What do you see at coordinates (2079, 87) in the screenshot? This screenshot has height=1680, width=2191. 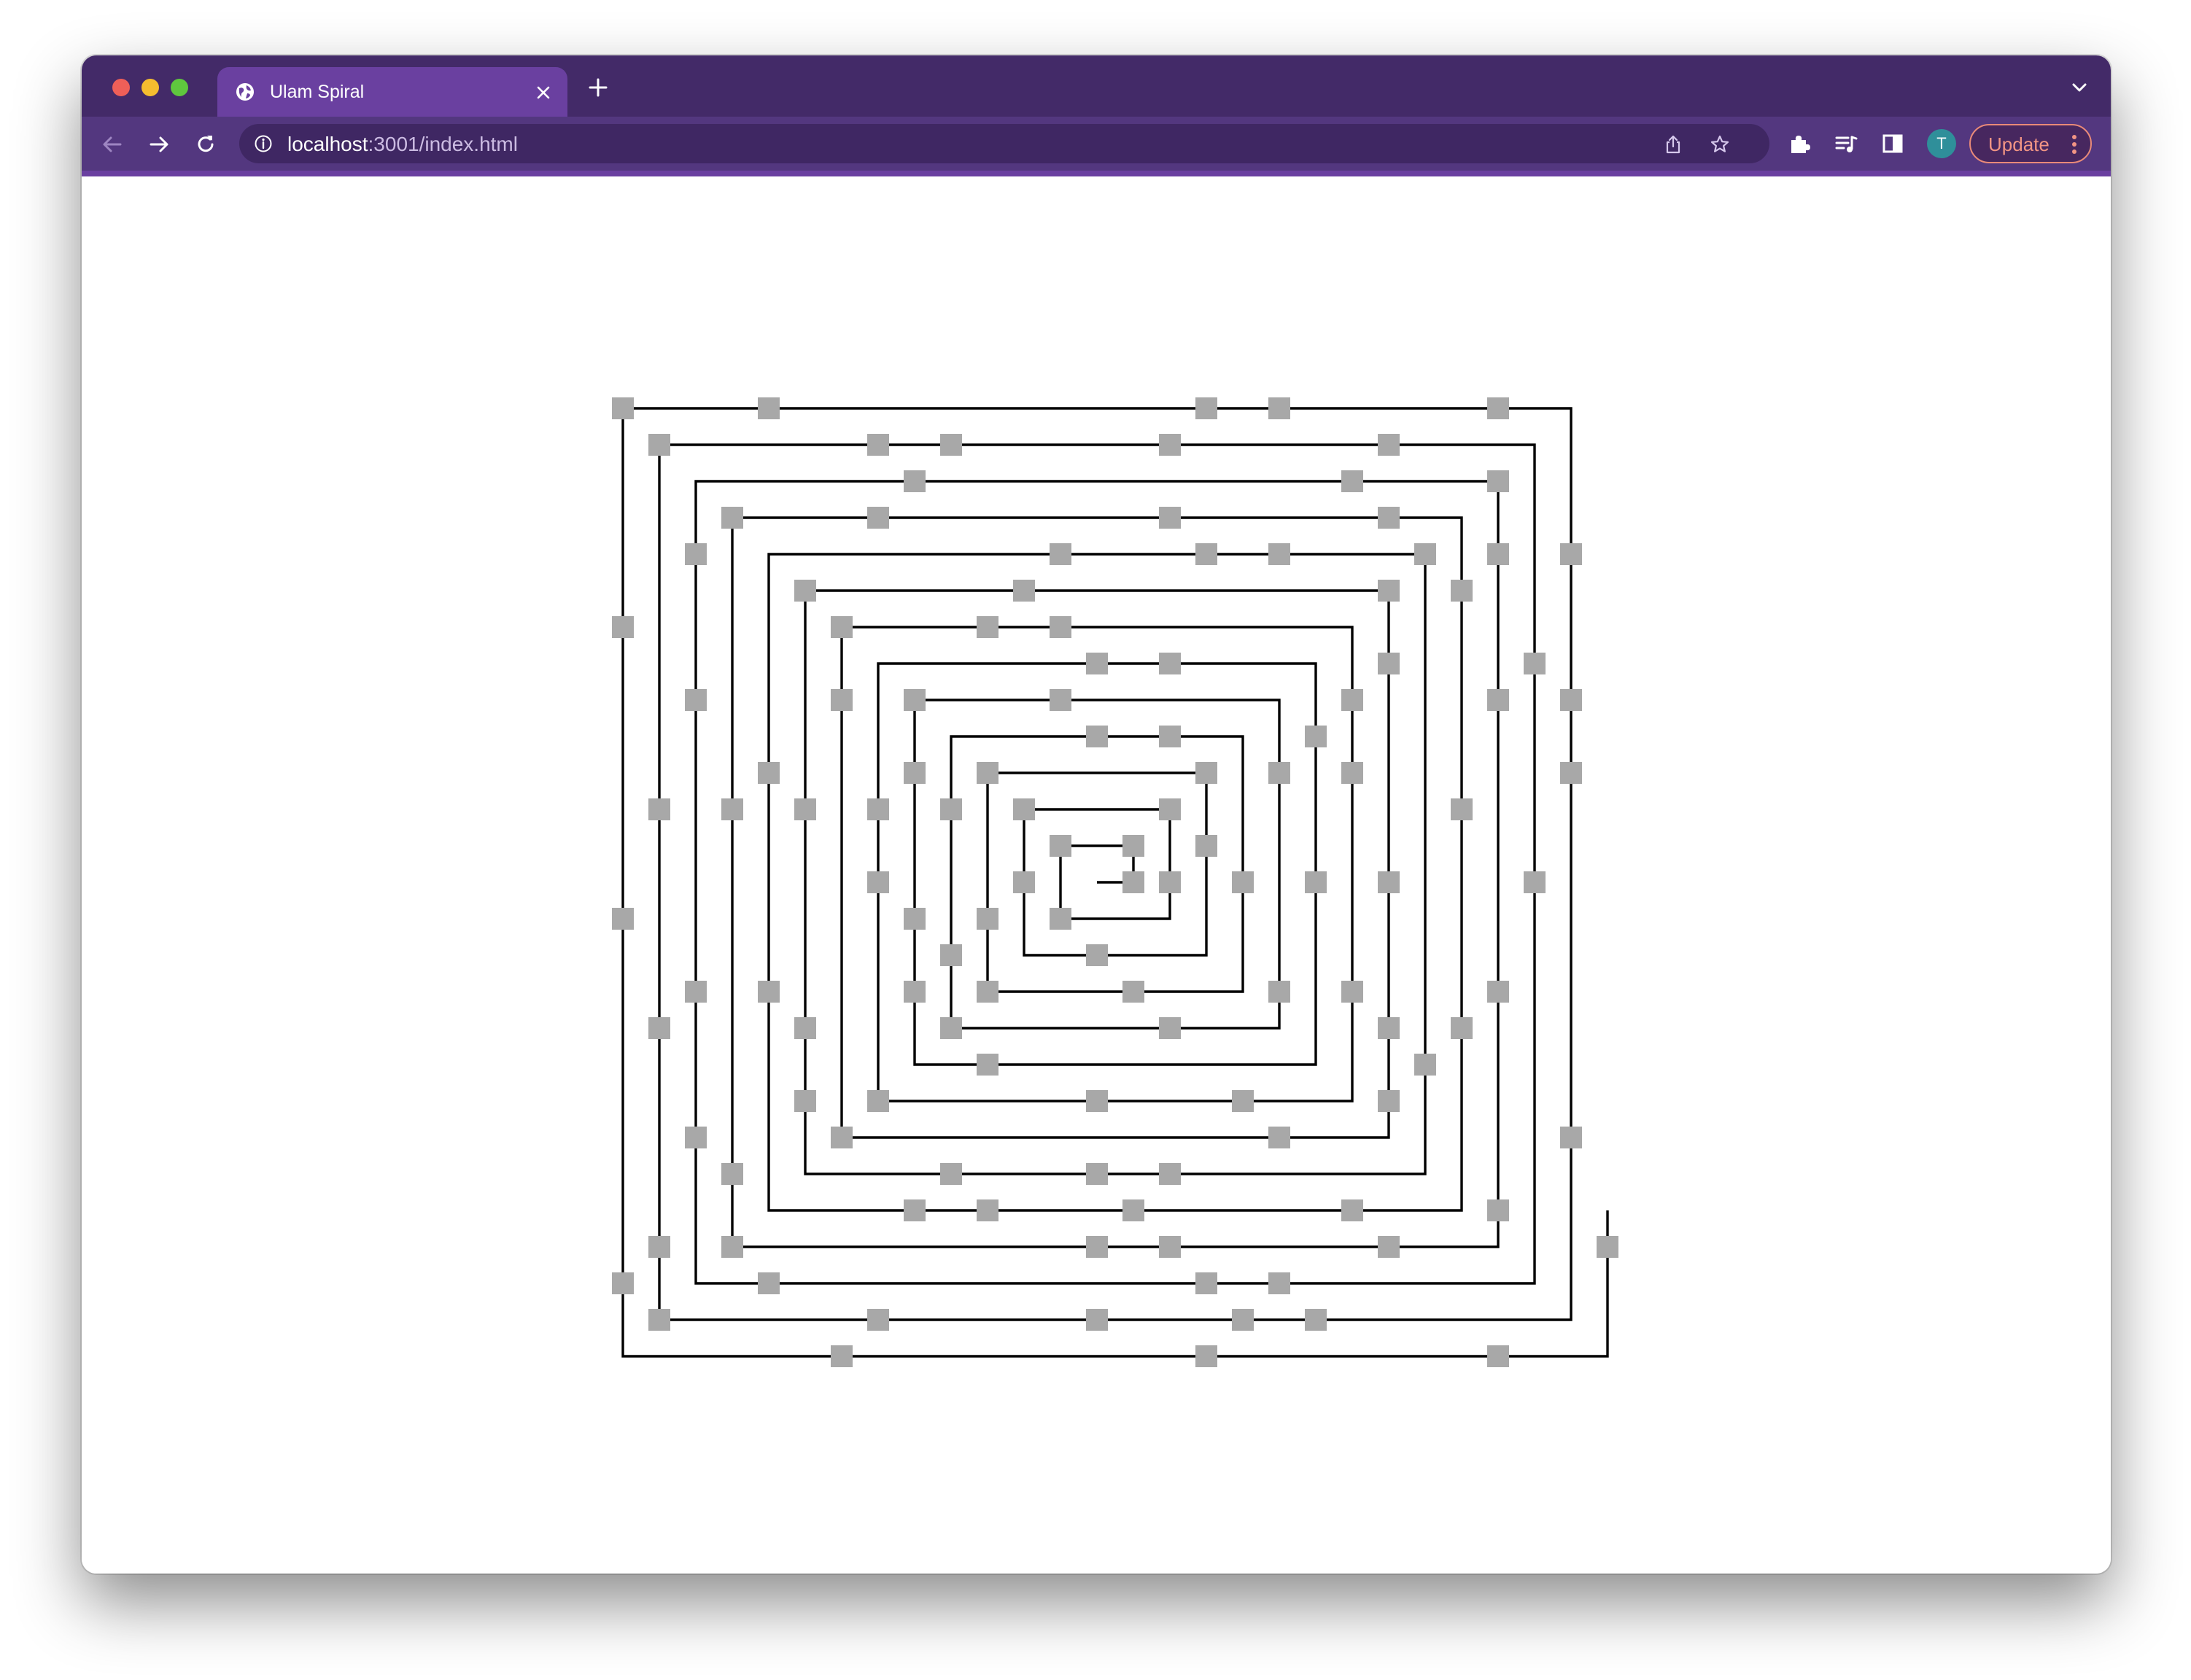 I see `chevron-down-icon` at bounding box center [2079, 87].